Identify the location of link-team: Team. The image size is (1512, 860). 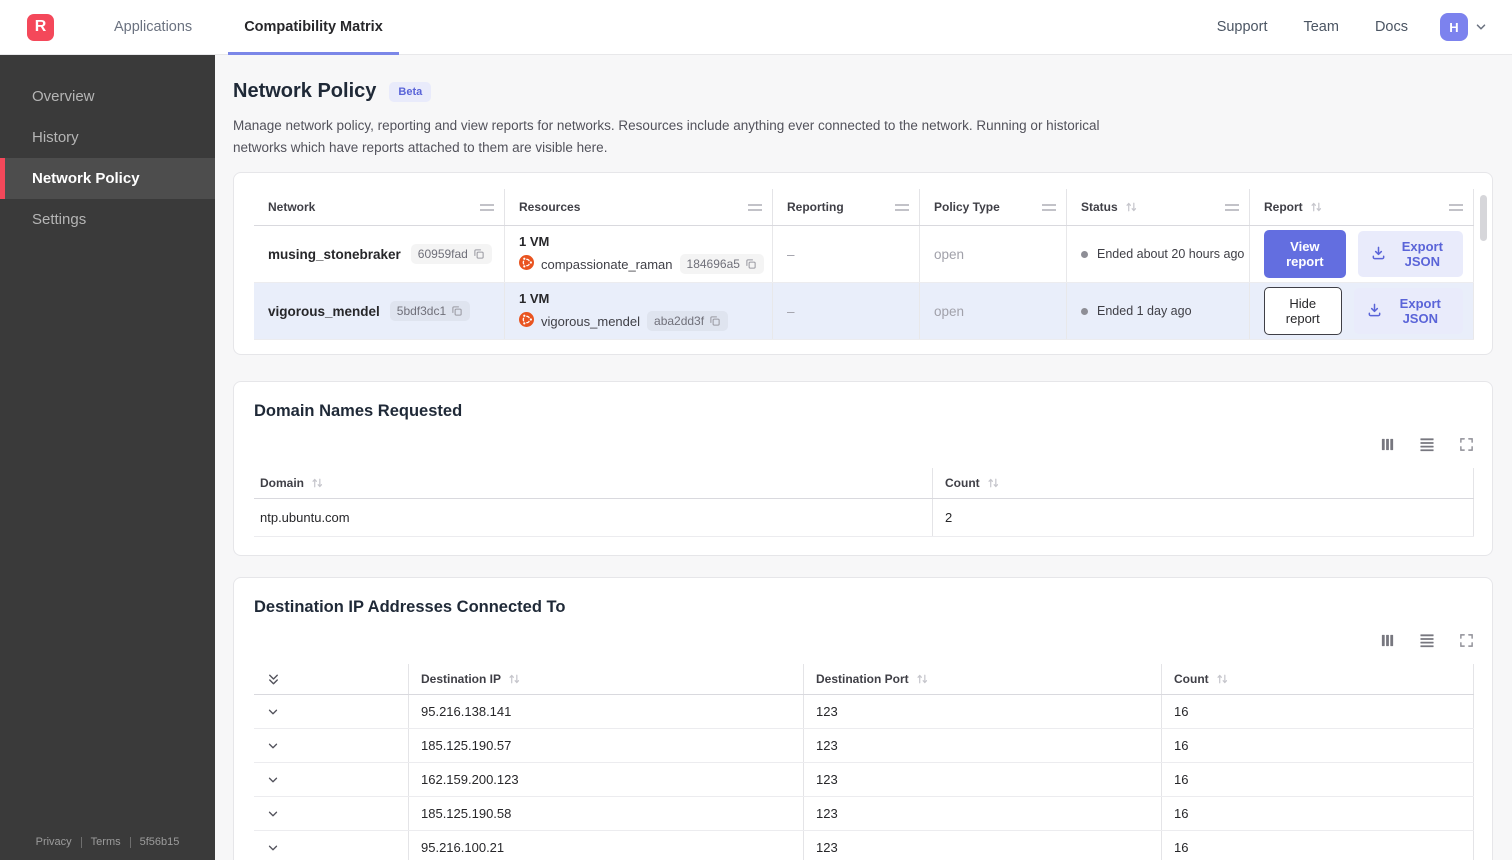
(1320, 27).